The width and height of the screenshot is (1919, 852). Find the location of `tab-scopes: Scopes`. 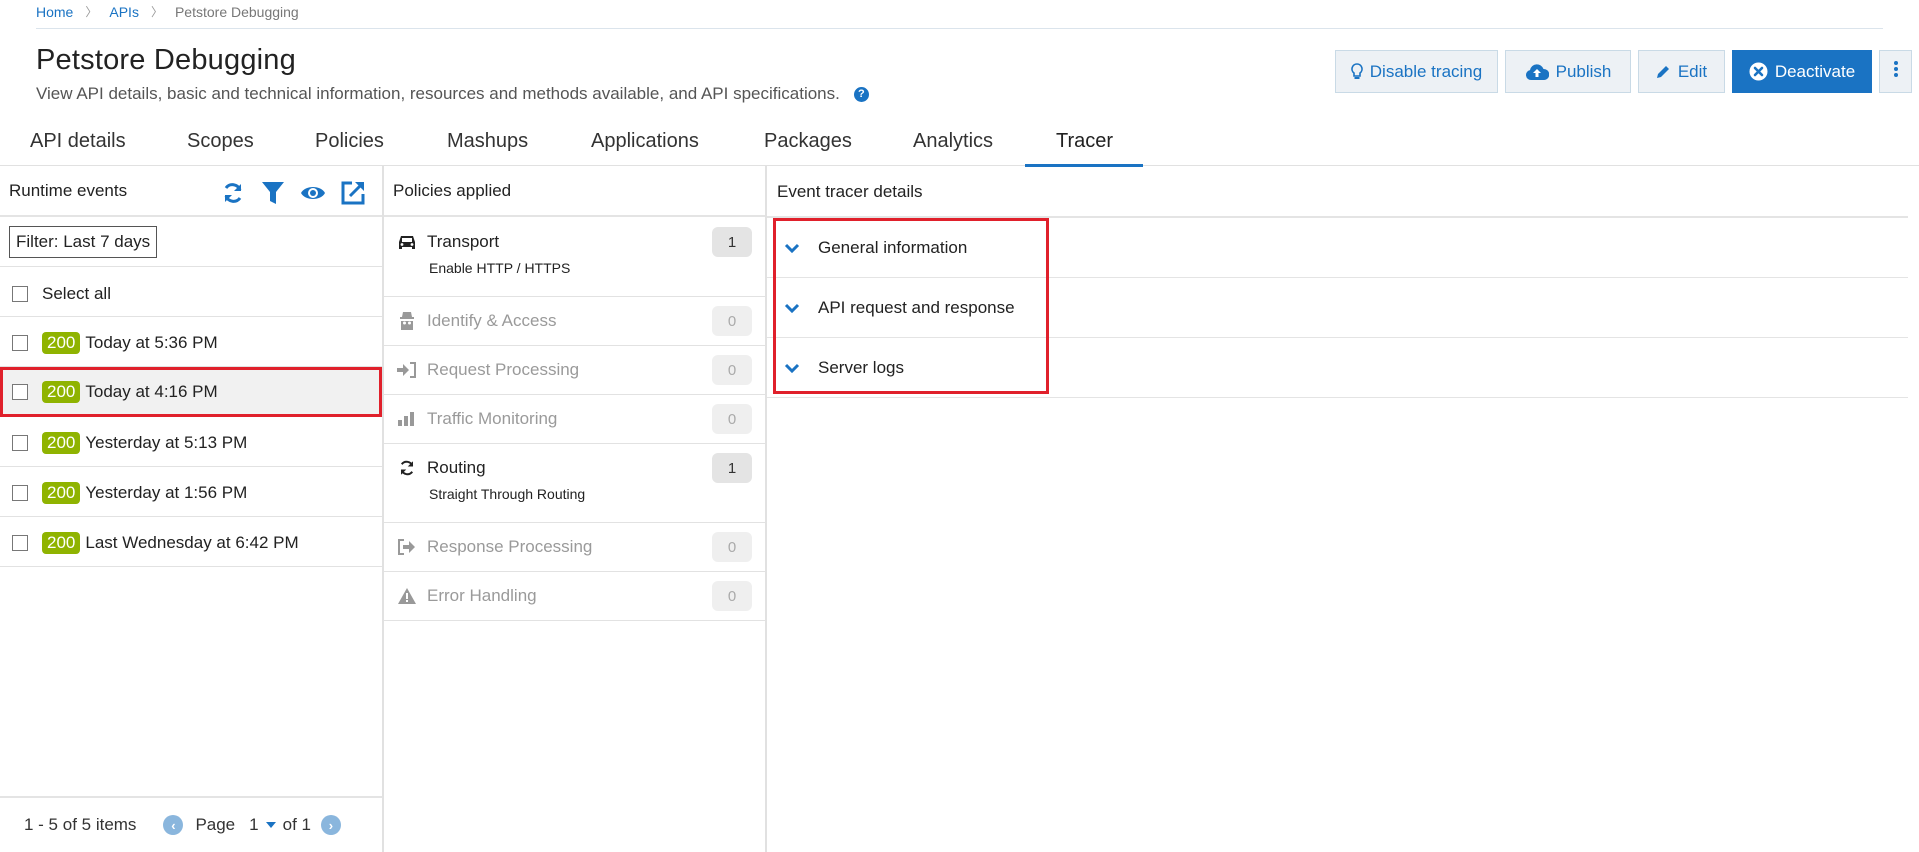

tab-scopes: Scopes is located at coordinates (220, 141).